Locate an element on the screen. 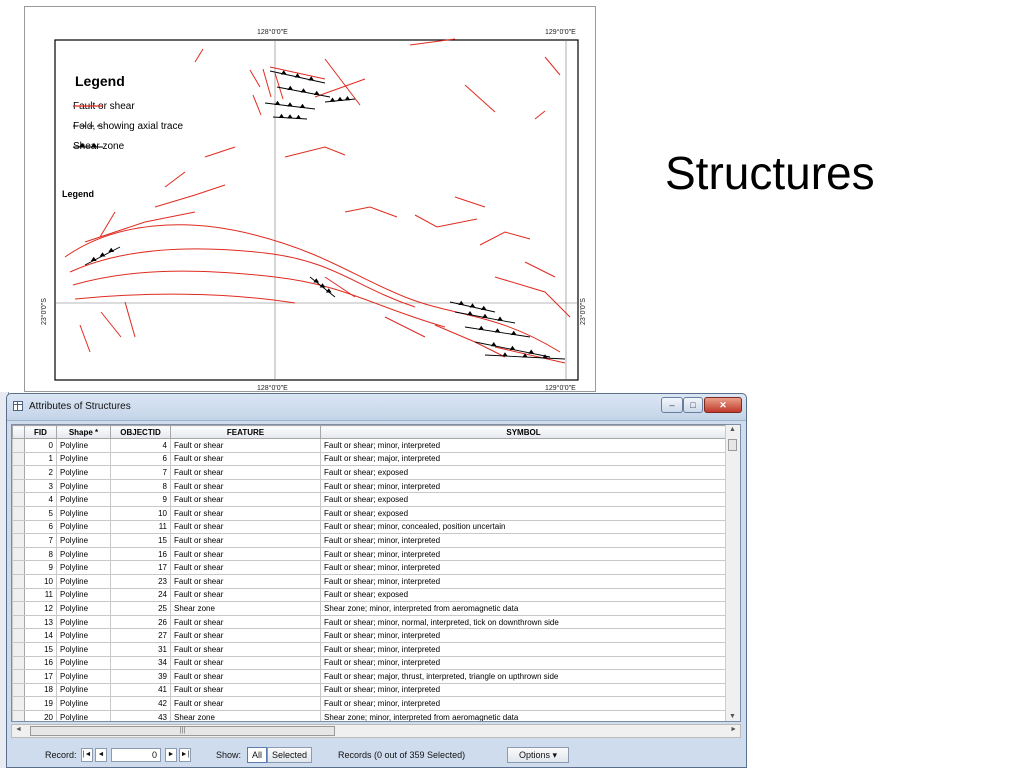 The height and width of the screenshot is (768, 1024). cell-objectid: 8 is located at coordinates (140, 486).